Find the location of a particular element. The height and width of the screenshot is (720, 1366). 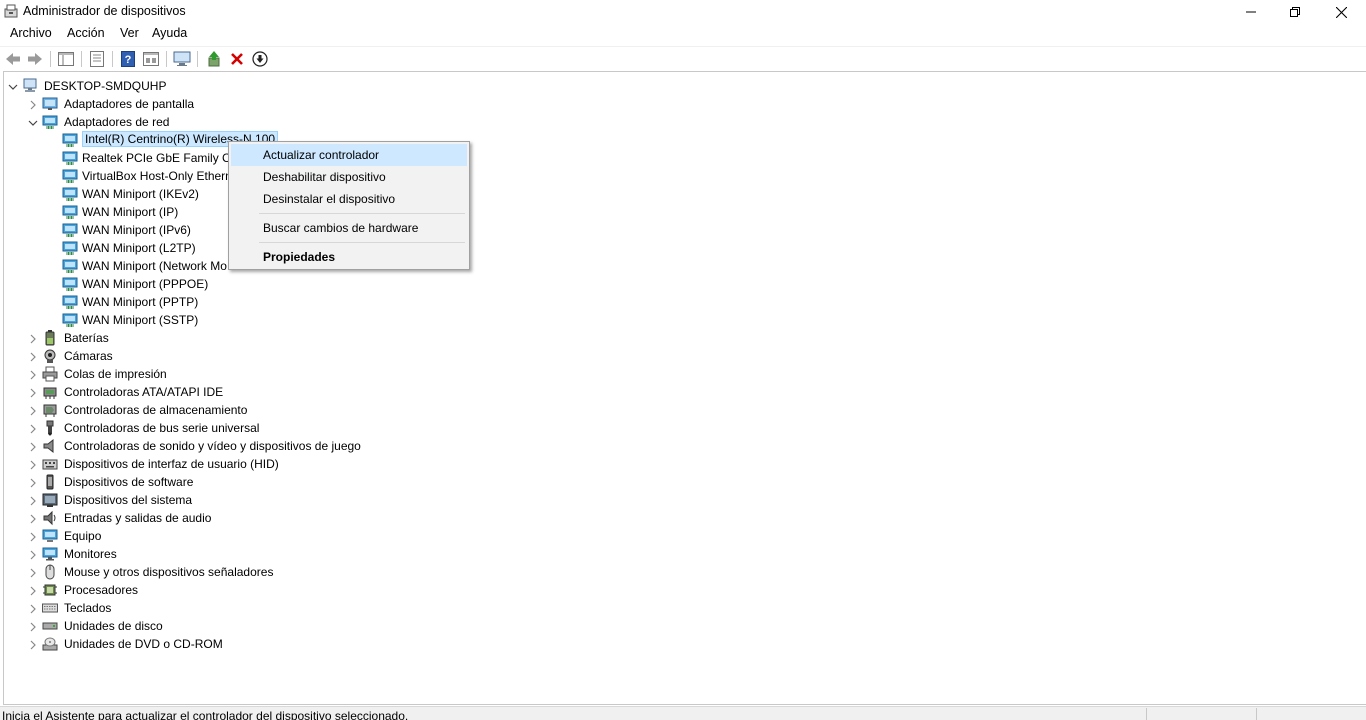

storage-controller-icon is located at coordinates (50, 410).